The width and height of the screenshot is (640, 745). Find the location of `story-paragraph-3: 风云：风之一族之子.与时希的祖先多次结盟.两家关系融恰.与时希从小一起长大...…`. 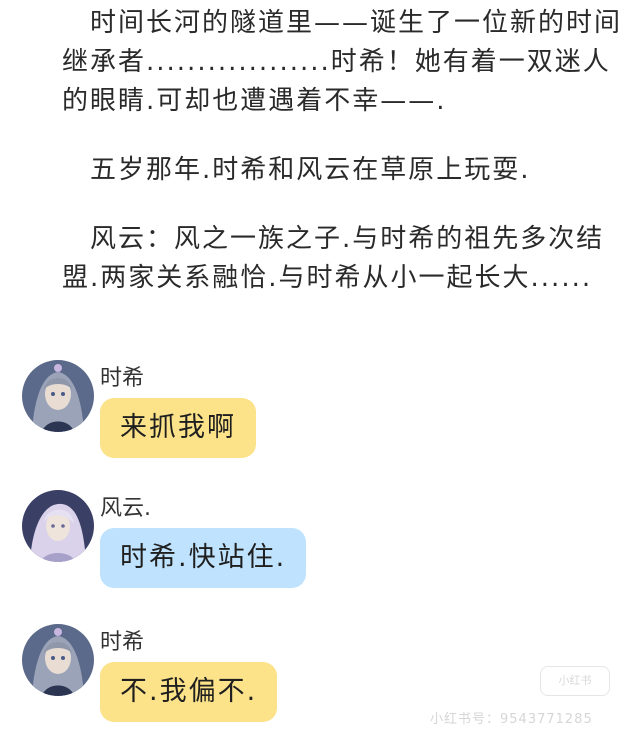

story-paragraph-3: 风云：风之一族之子.与时希的祖先多次结盟.两家关系融恰.与时希从小一起长大...… is located at coordinates (333, 258).